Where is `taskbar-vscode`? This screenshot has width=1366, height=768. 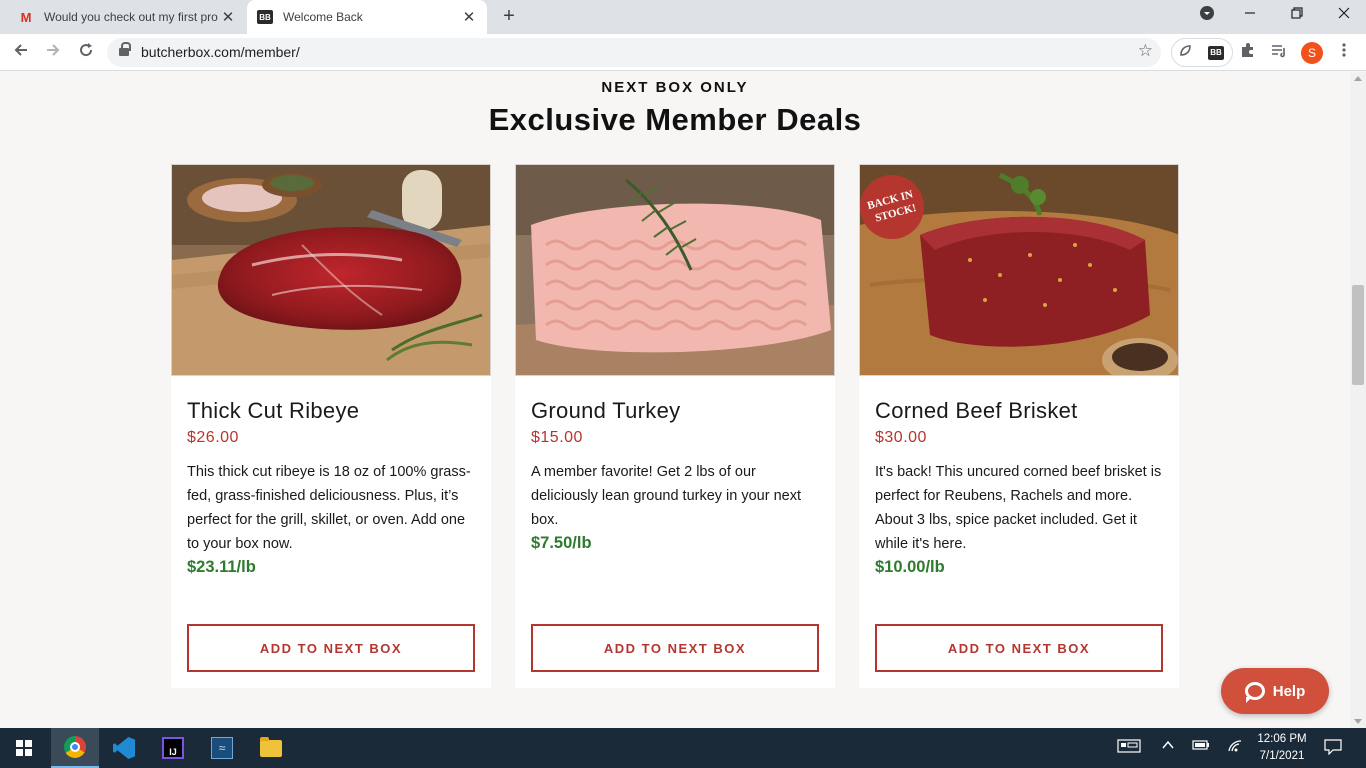 taskbar-vscode is located at coordinates (124, 748).